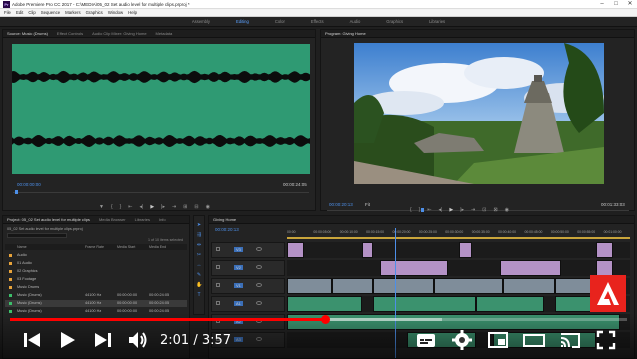  I want to click on track-lane-v3, so click(458, 250).